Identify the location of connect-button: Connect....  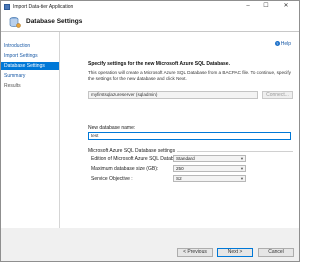
(277, 95).